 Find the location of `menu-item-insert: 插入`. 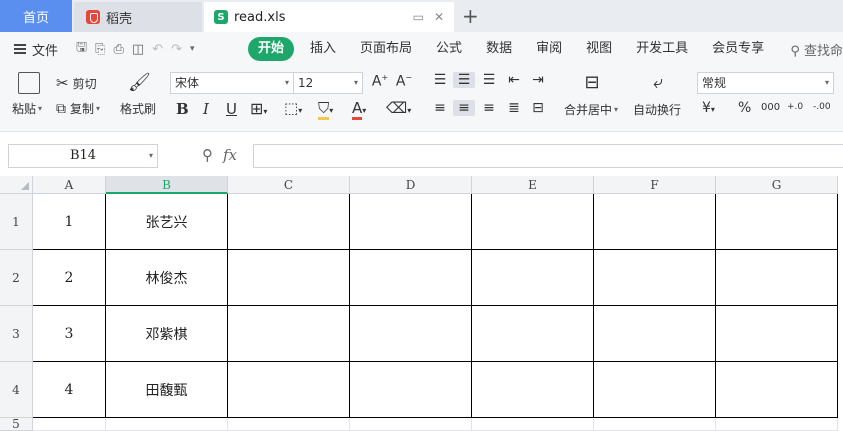

menu-item-insert: 插入 is located at coordinates (323, 49).